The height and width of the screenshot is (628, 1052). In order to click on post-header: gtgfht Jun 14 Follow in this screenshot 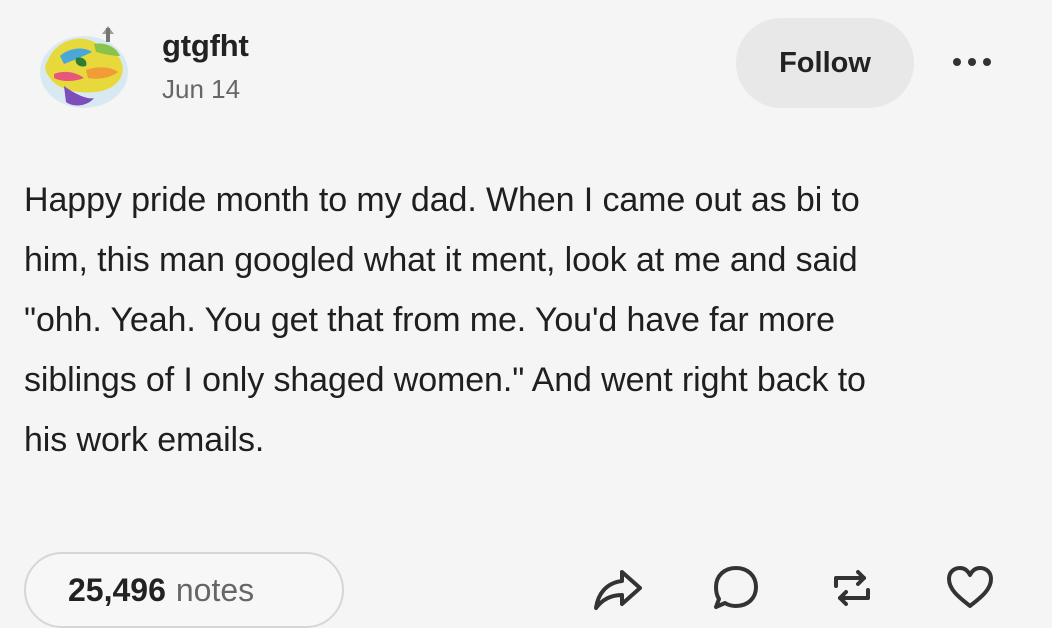, I will do `click(529, 68)`.